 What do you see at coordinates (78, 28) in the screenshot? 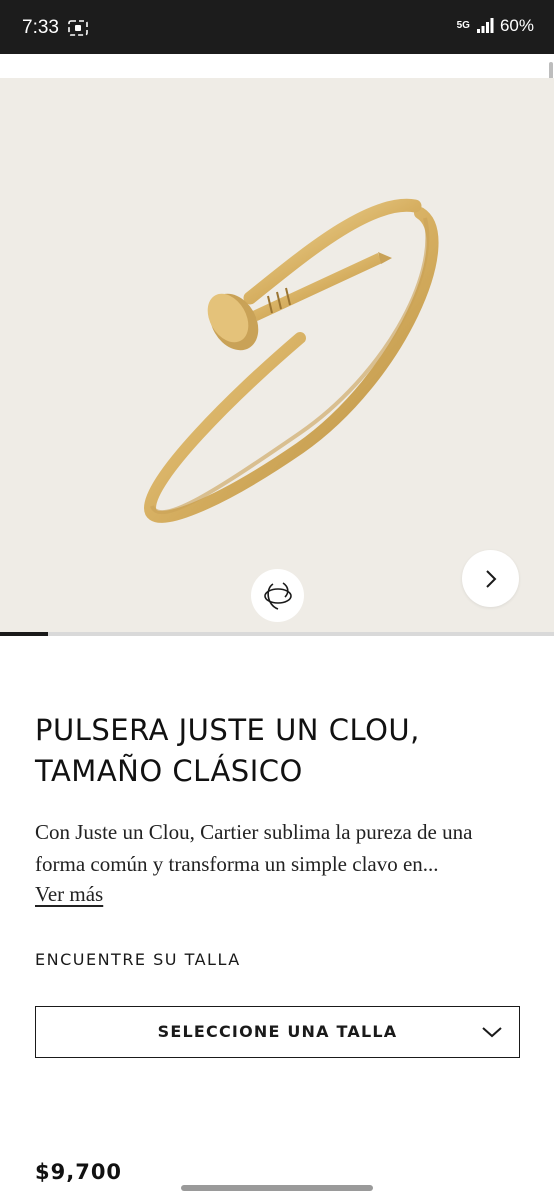
I see `screenshot-icon` at bounding box center [78, 28].